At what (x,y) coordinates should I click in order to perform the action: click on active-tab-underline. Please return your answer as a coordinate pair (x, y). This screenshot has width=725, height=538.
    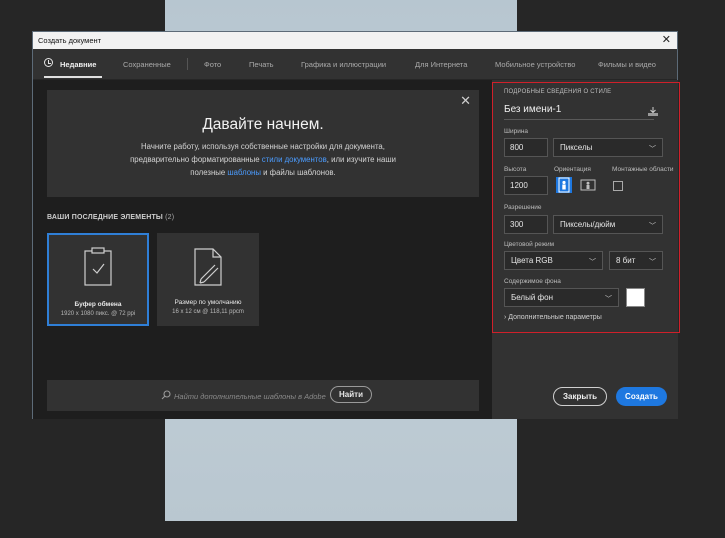
    Looking at the image, I should click on (73, 77).